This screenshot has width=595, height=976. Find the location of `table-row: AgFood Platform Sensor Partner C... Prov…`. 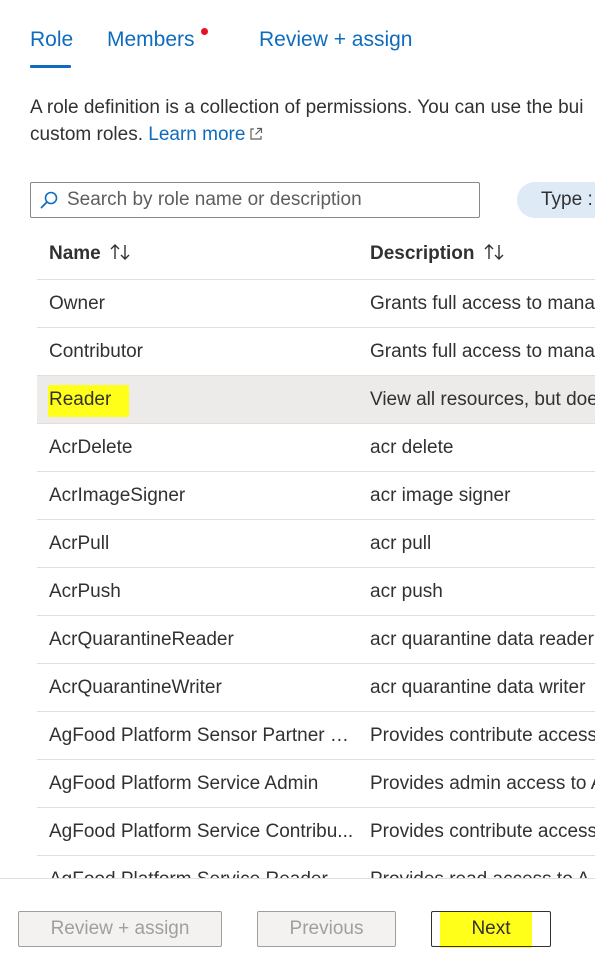

table-row: AgFood Platform Sensor Partner C... Prov… is located at coordinates (316, 736).